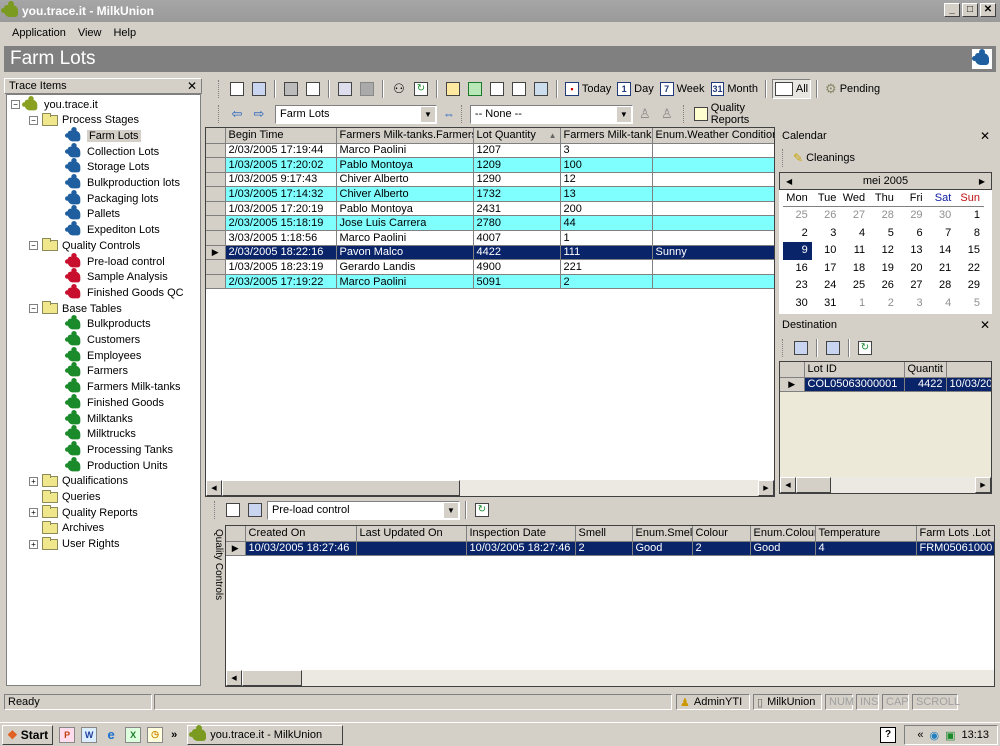 This screenshot has width=1000, height=746. Describe the element at coordinates (122, 386) in the screenshot. I see `tree-item-farmers-milk-tanks: Farmers Milk-tanks` at that location.